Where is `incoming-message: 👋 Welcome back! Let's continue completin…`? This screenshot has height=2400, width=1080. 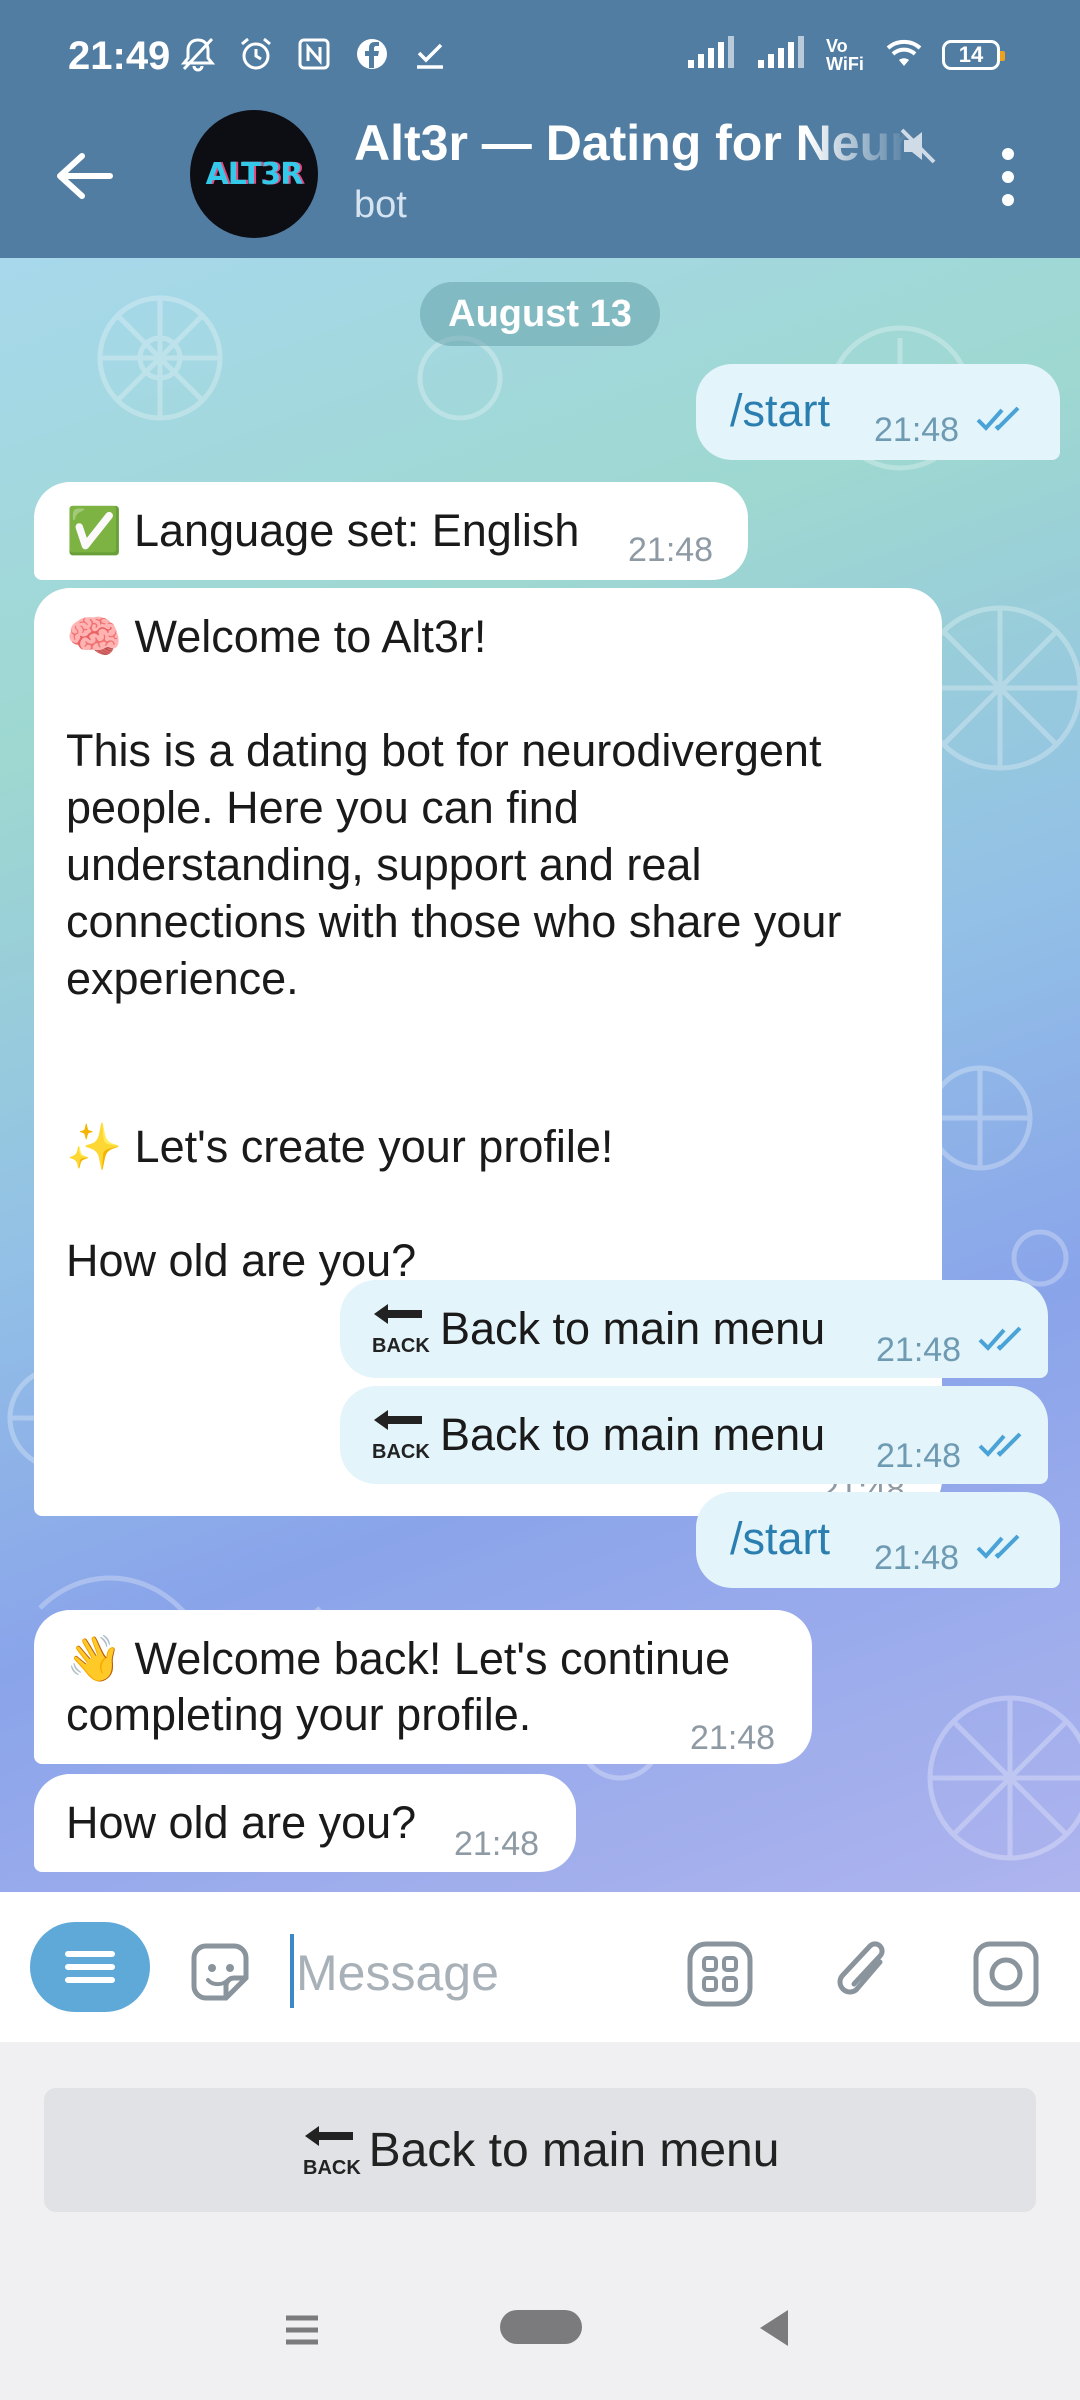
incoming-message: 👋 Welcome back! Let's continue completin… is located at coordinates (423, 1687).